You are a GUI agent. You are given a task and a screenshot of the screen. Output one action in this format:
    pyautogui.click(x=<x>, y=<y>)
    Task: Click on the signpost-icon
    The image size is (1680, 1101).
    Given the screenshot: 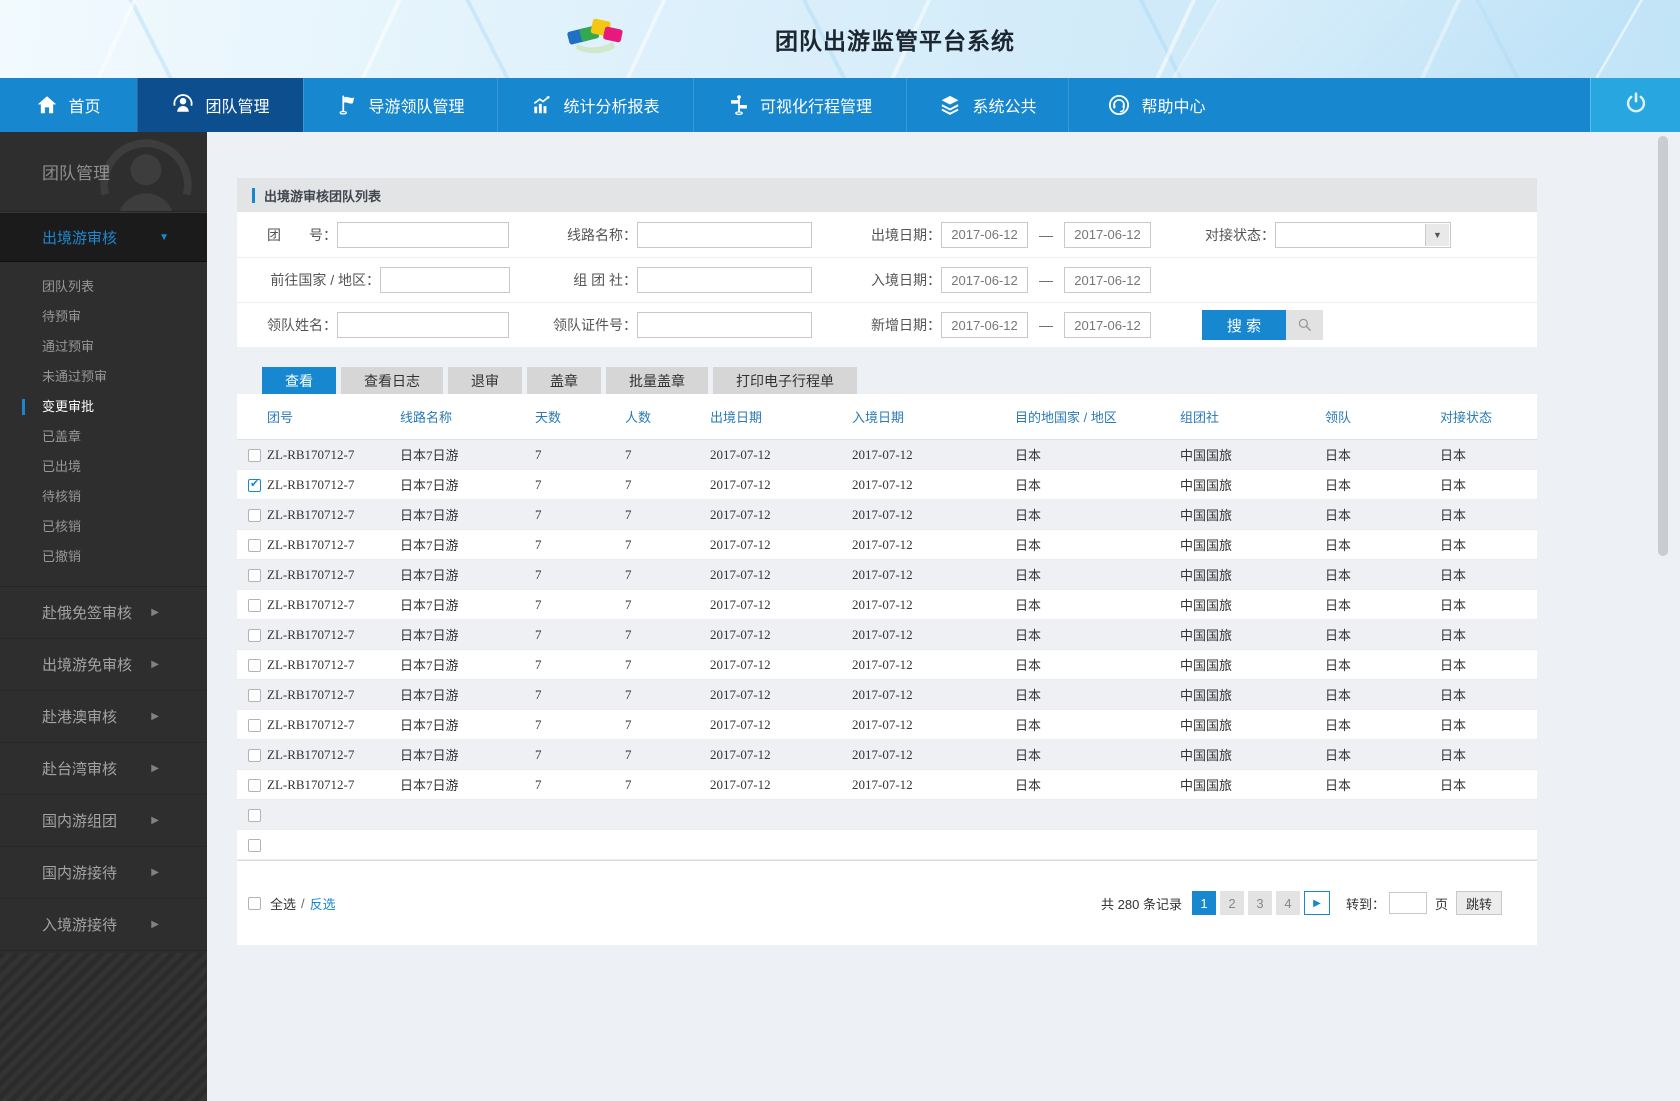 What is the action you would take?
    pyautogui.click(x=739, y=105)
    